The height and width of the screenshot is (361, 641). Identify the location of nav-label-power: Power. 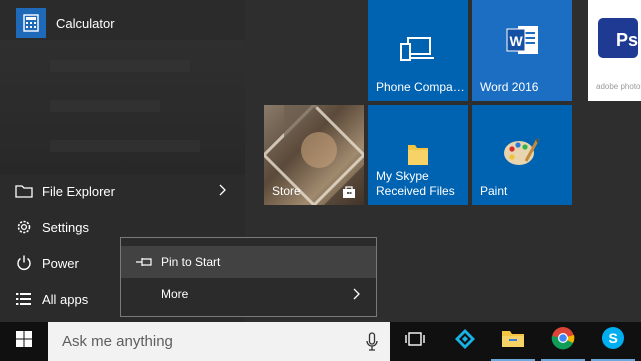
(60, 263).